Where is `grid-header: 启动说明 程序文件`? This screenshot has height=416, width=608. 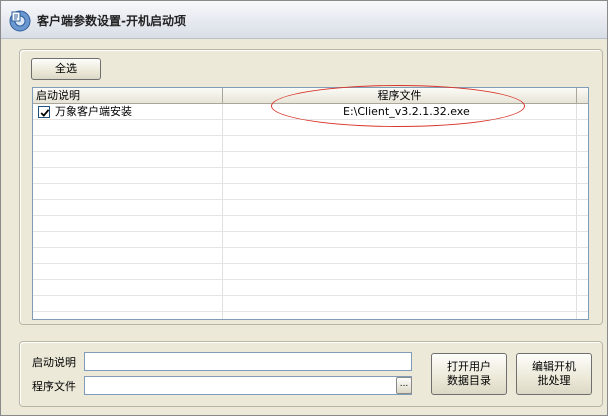
grid-header: 启动说明 程序文件 is located at coordinates (310, 96).